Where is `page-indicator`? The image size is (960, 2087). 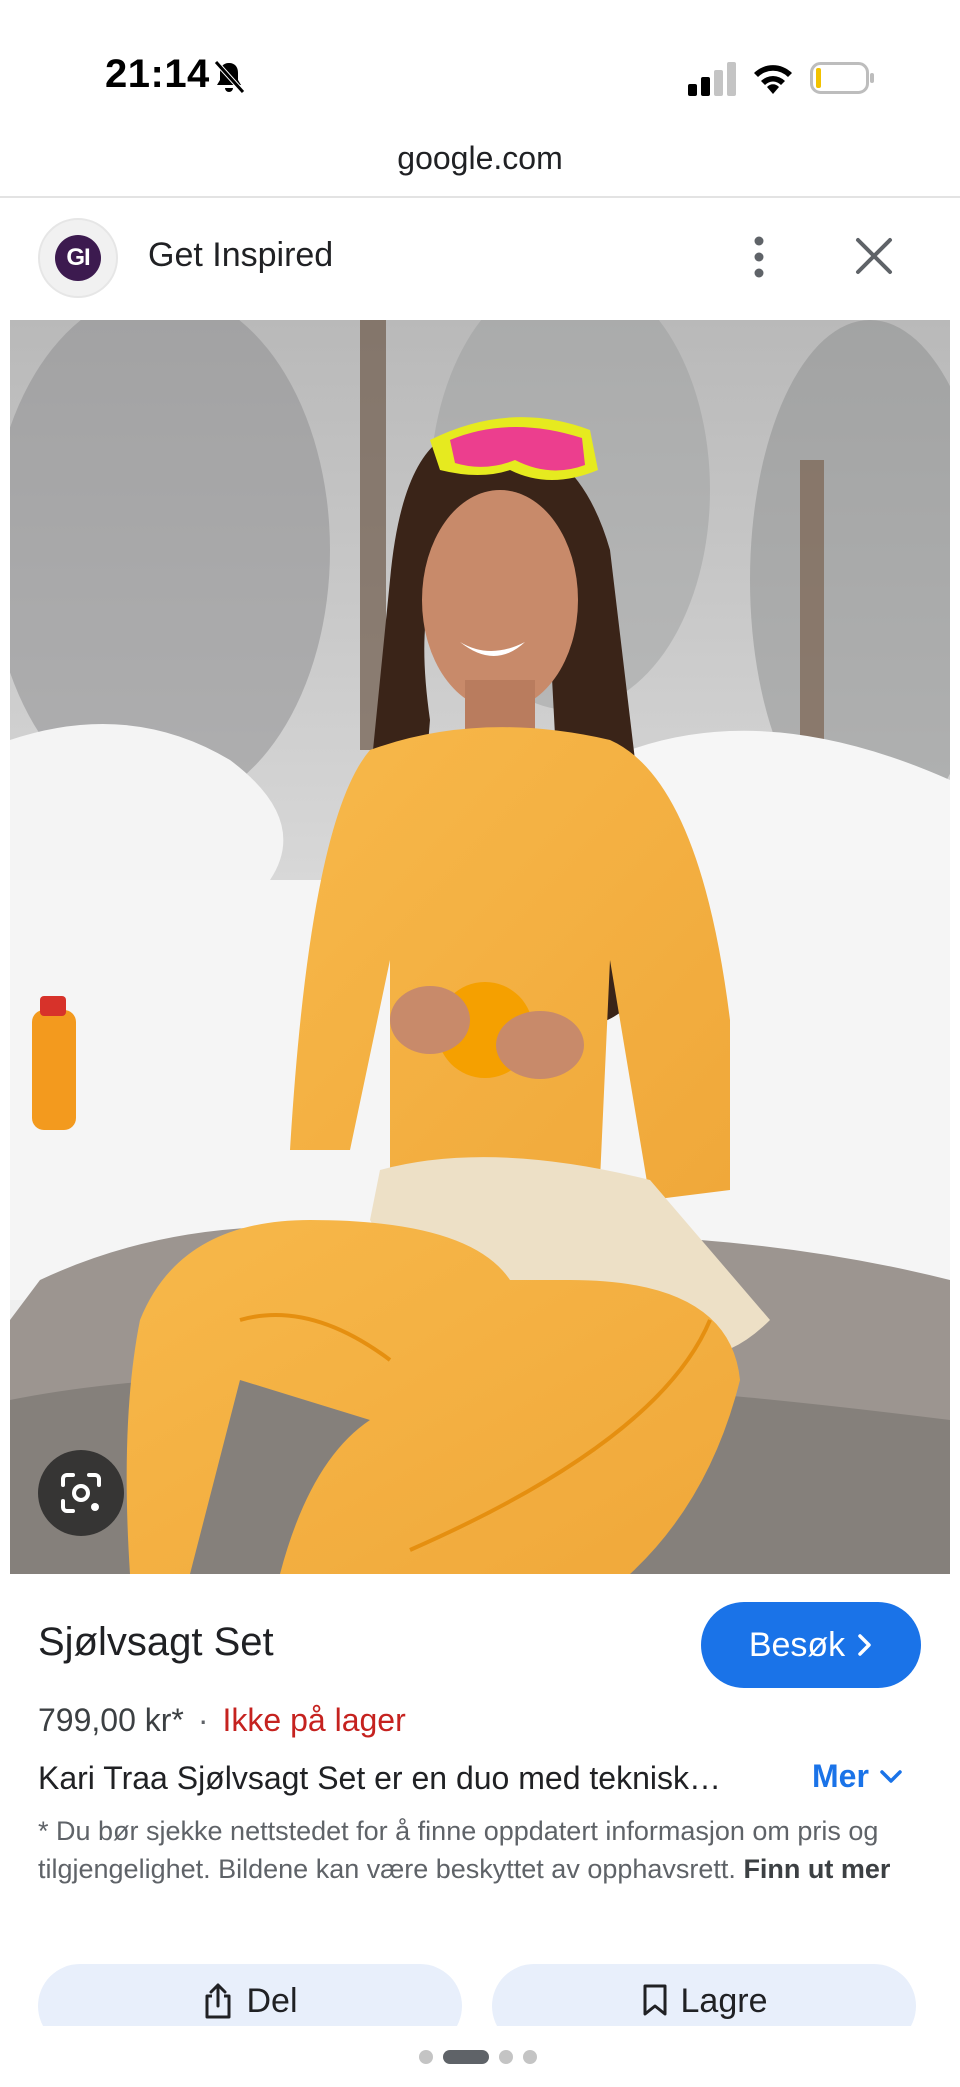
page-indicator is located at coordinates (478, 2057).